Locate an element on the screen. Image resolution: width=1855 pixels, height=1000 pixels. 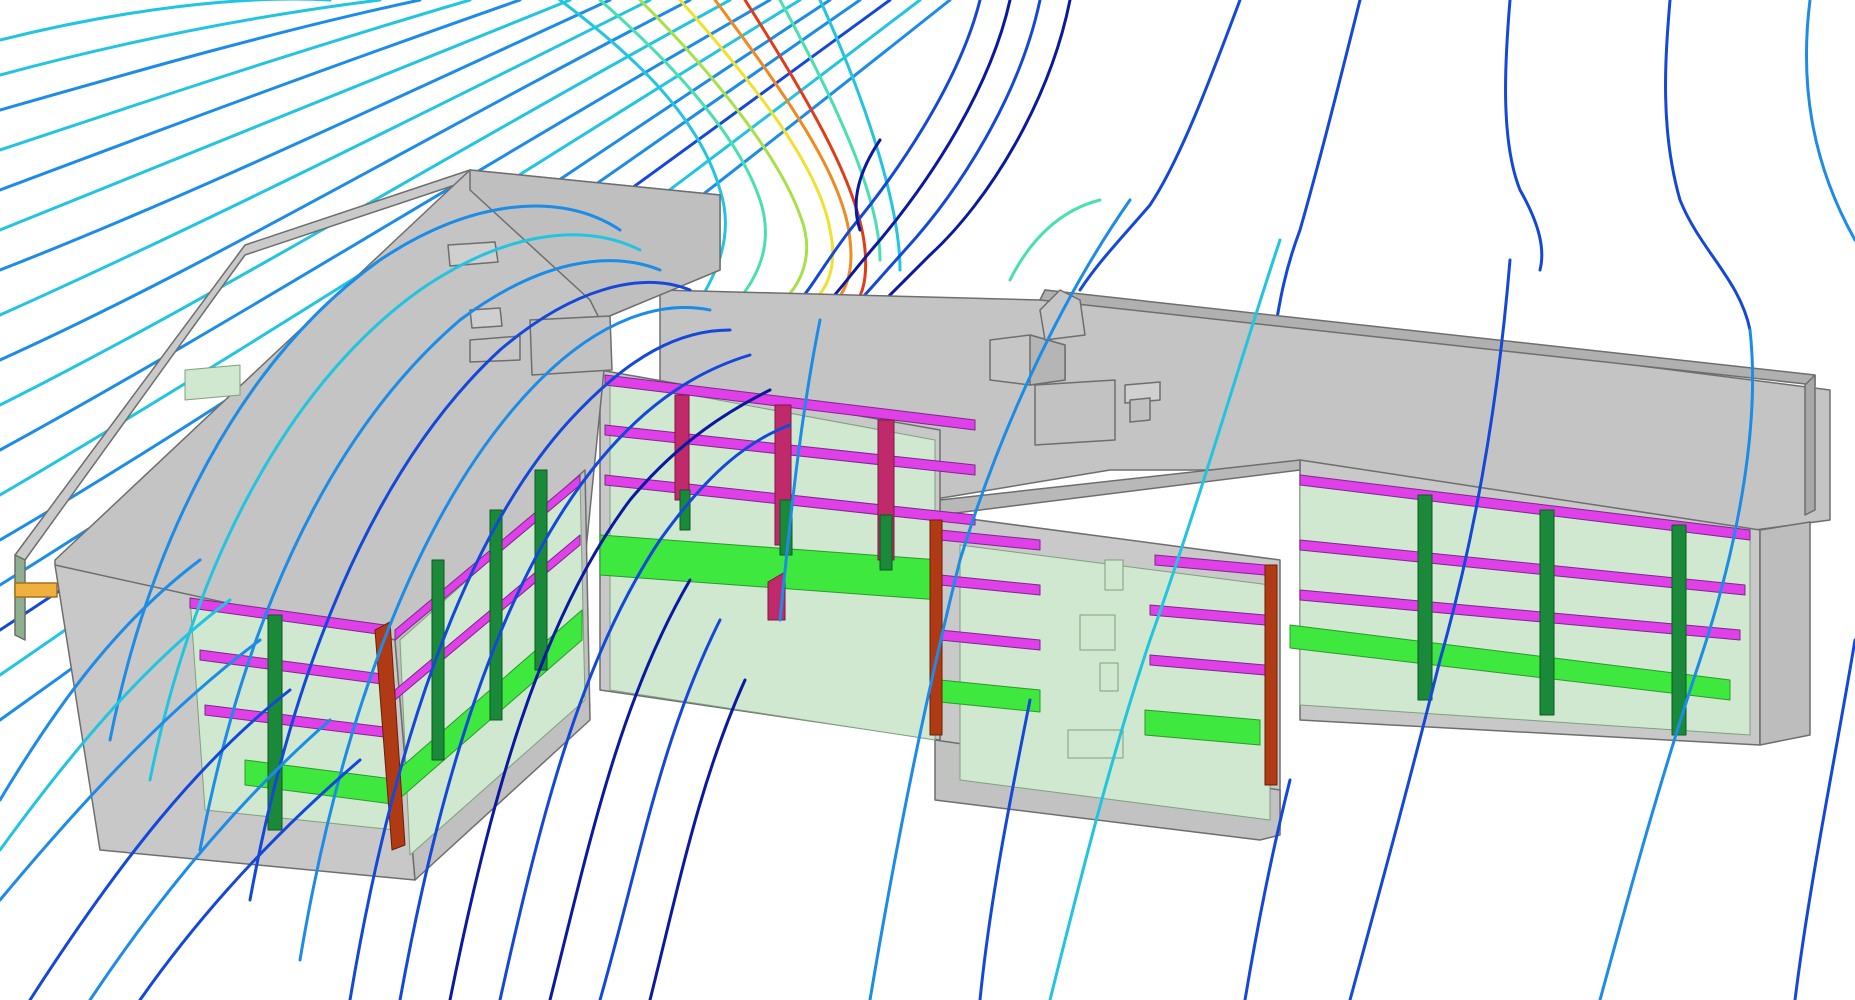
east-wing-parapet-right is located at coordinates (1810, 445).